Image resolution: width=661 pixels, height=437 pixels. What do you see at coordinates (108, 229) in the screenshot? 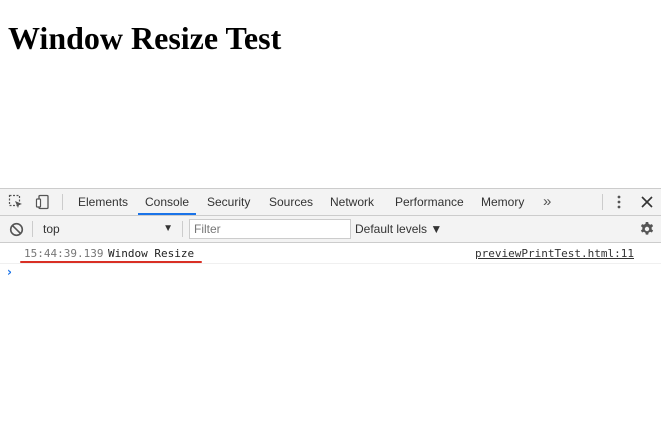
I see `context-select: top ▼` at bounding box center [108, 229].